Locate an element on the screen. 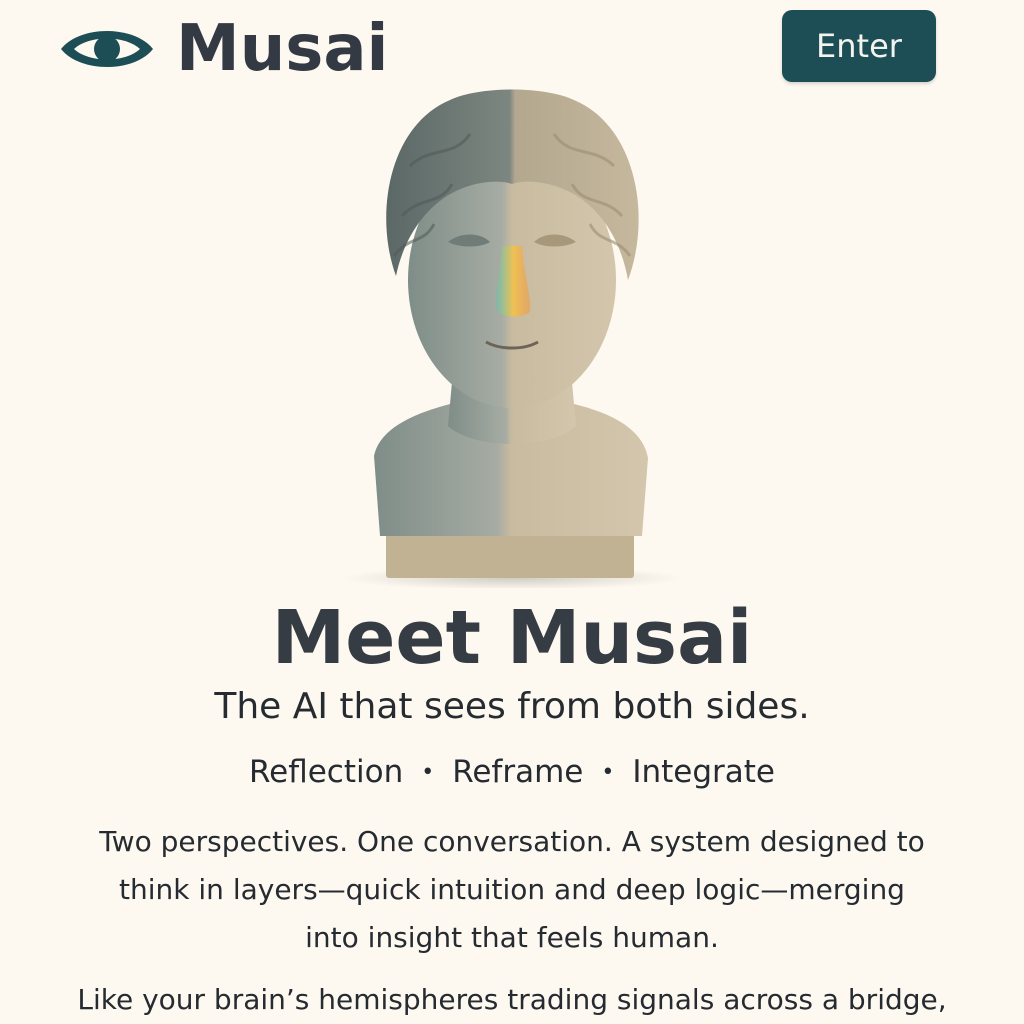 The height and width of the screenshot is (1024, 1024). pillar-reframe: Reframe is located at coordinates (518, 772).